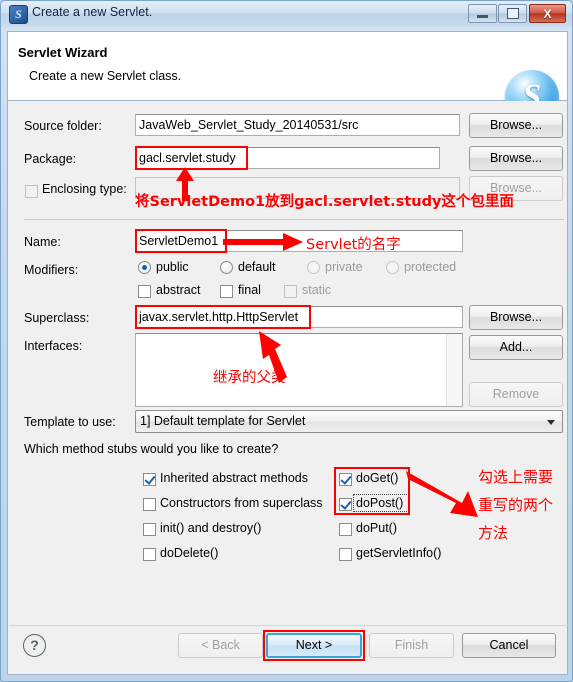  I want to click on stubs-annotation-line3: 方法, so click(493, 533).